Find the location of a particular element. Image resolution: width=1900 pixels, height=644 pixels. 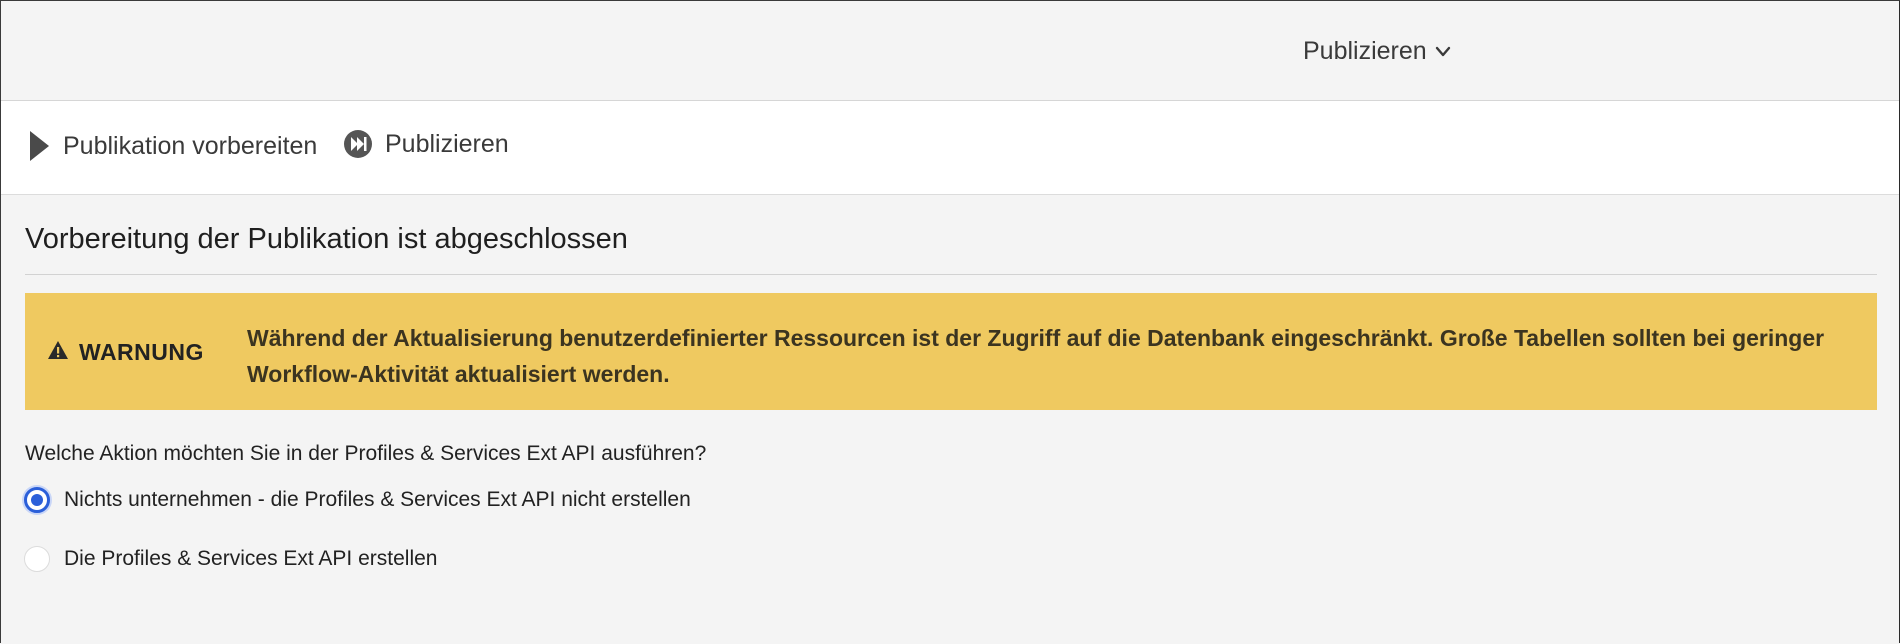

publish-button: Publizieren is located at coordinates (426, 144).